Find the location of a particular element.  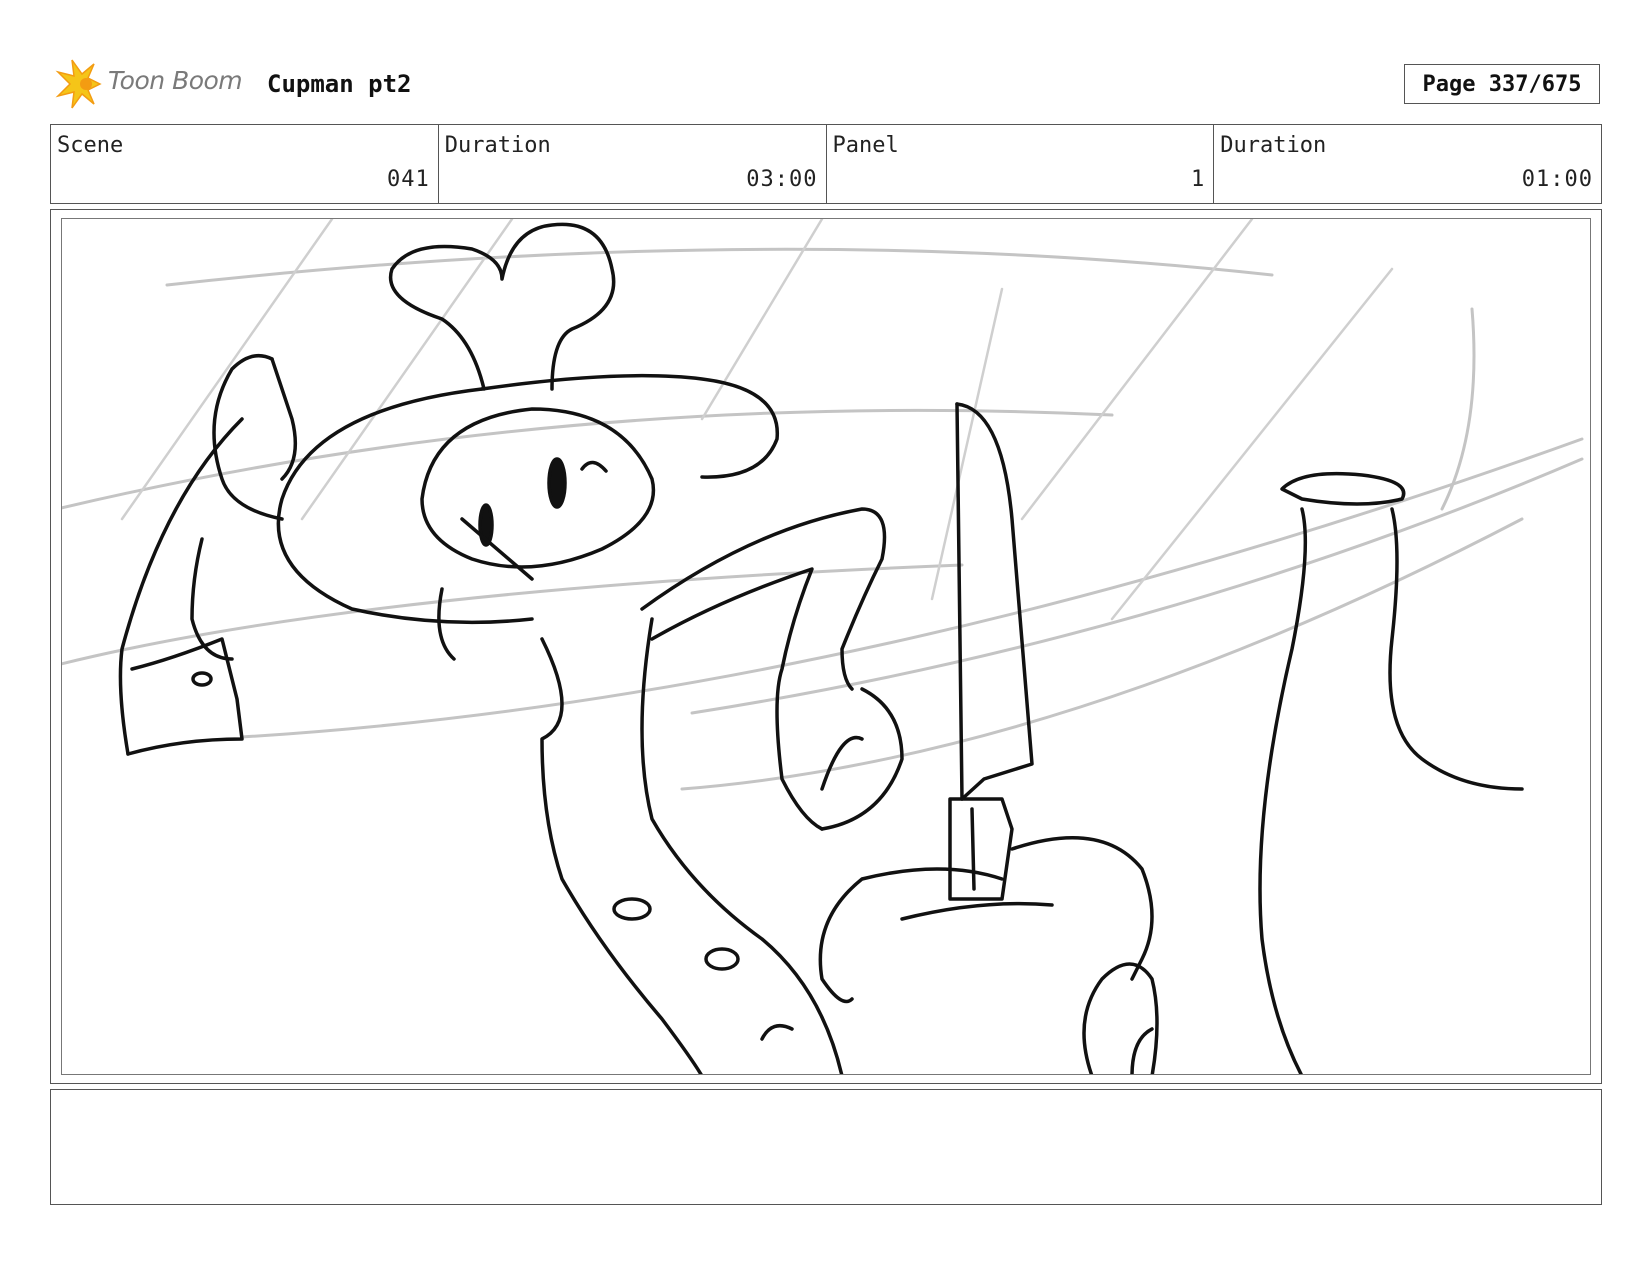

knife-sketch is located at coordinates (991, 651).